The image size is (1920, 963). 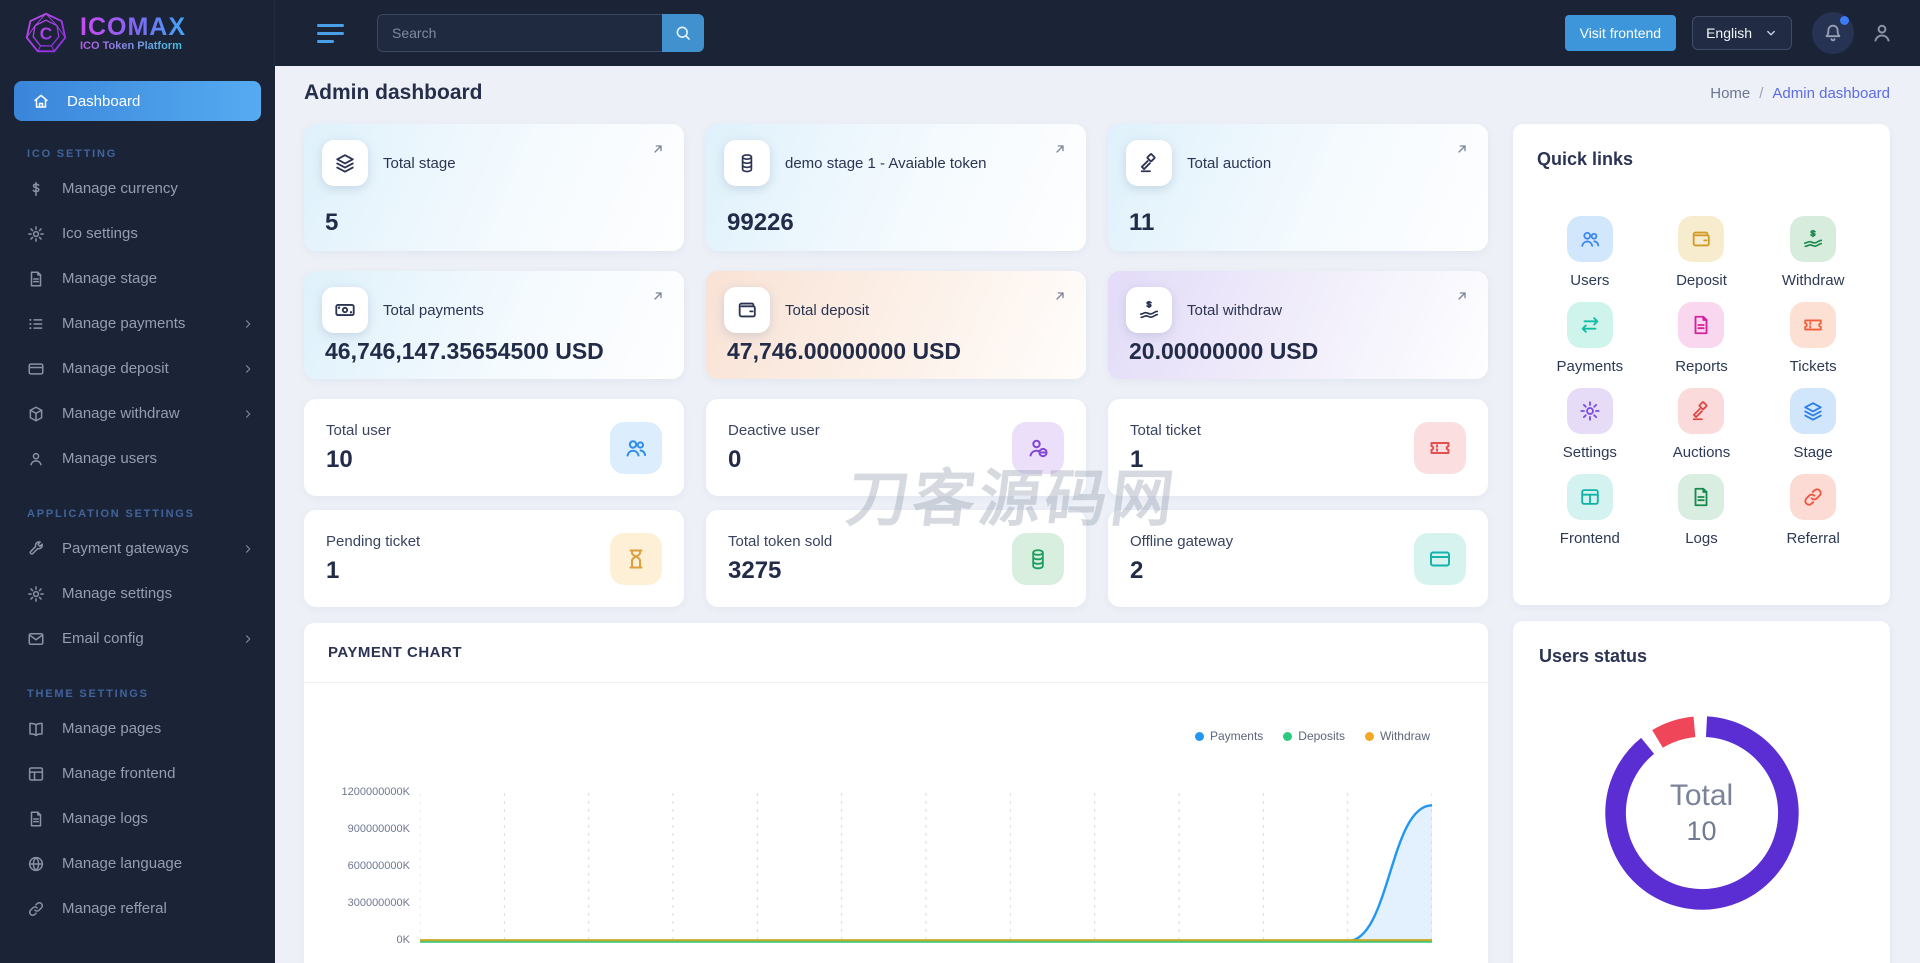 What do you see at coordinates (1833, 33) in the screenshot?
I see `notifications-button` at bounding box center [1833, 33].